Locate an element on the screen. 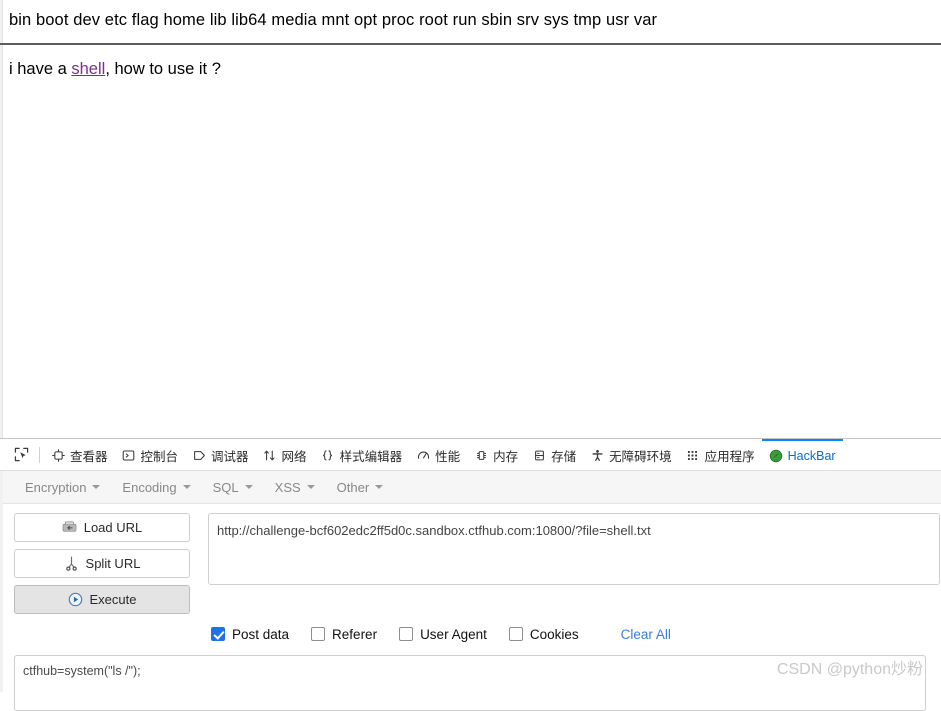  style-editor-icon is located at coordinates (328, 456).